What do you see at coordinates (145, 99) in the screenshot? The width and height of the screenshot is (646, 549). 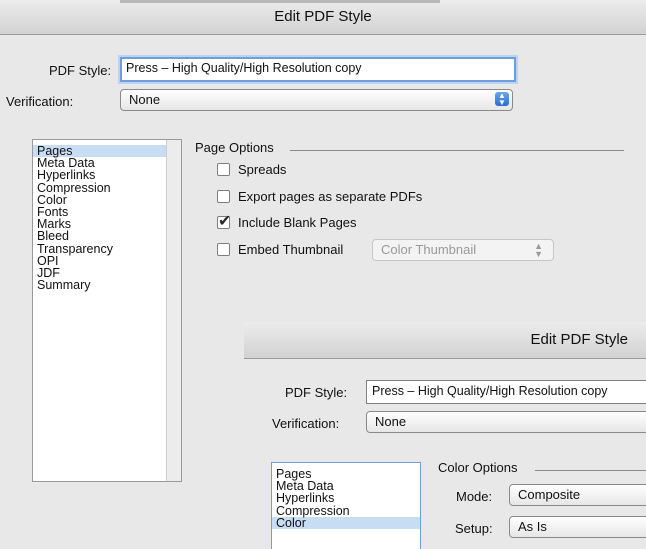 I see `verification-value: None` at bounding box center [145, 99].